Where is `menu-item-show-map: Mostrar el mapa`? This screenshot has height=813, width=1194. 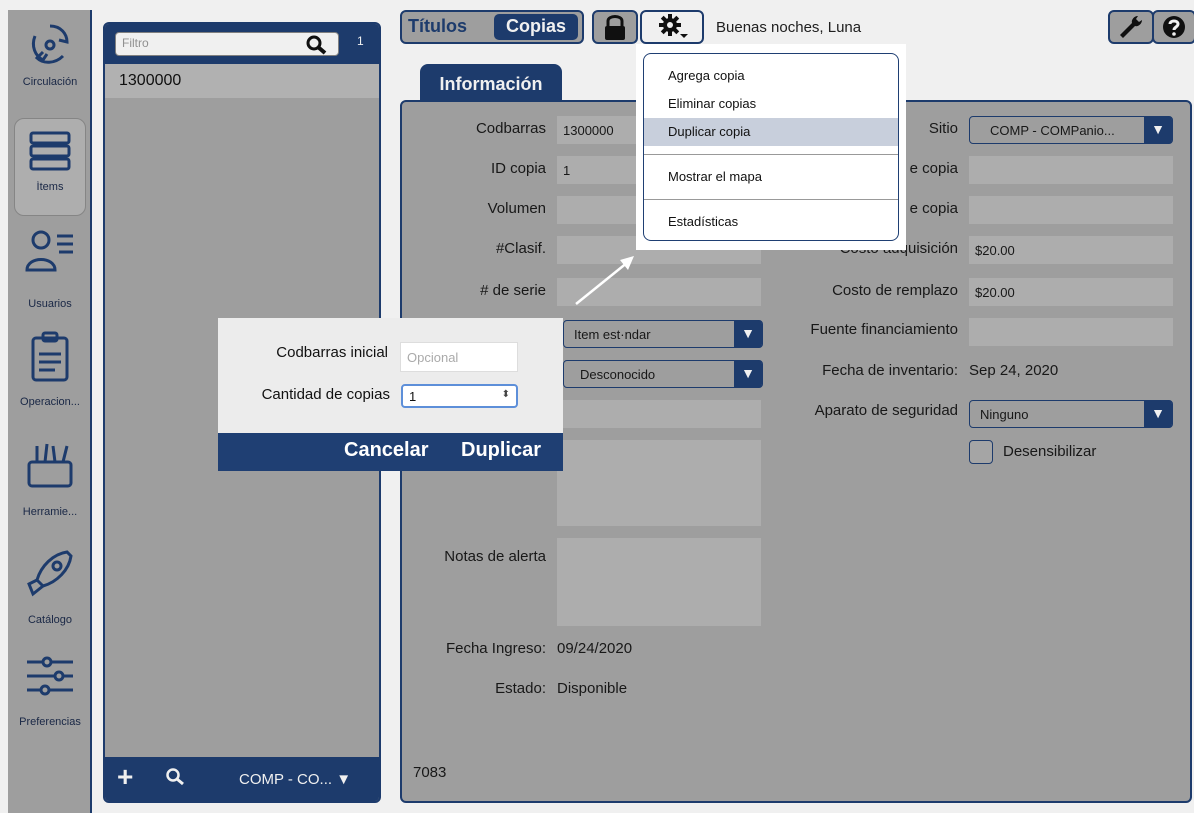
menu-item-show-map: Mostrar el mapa is located at coordinates (771, 177).